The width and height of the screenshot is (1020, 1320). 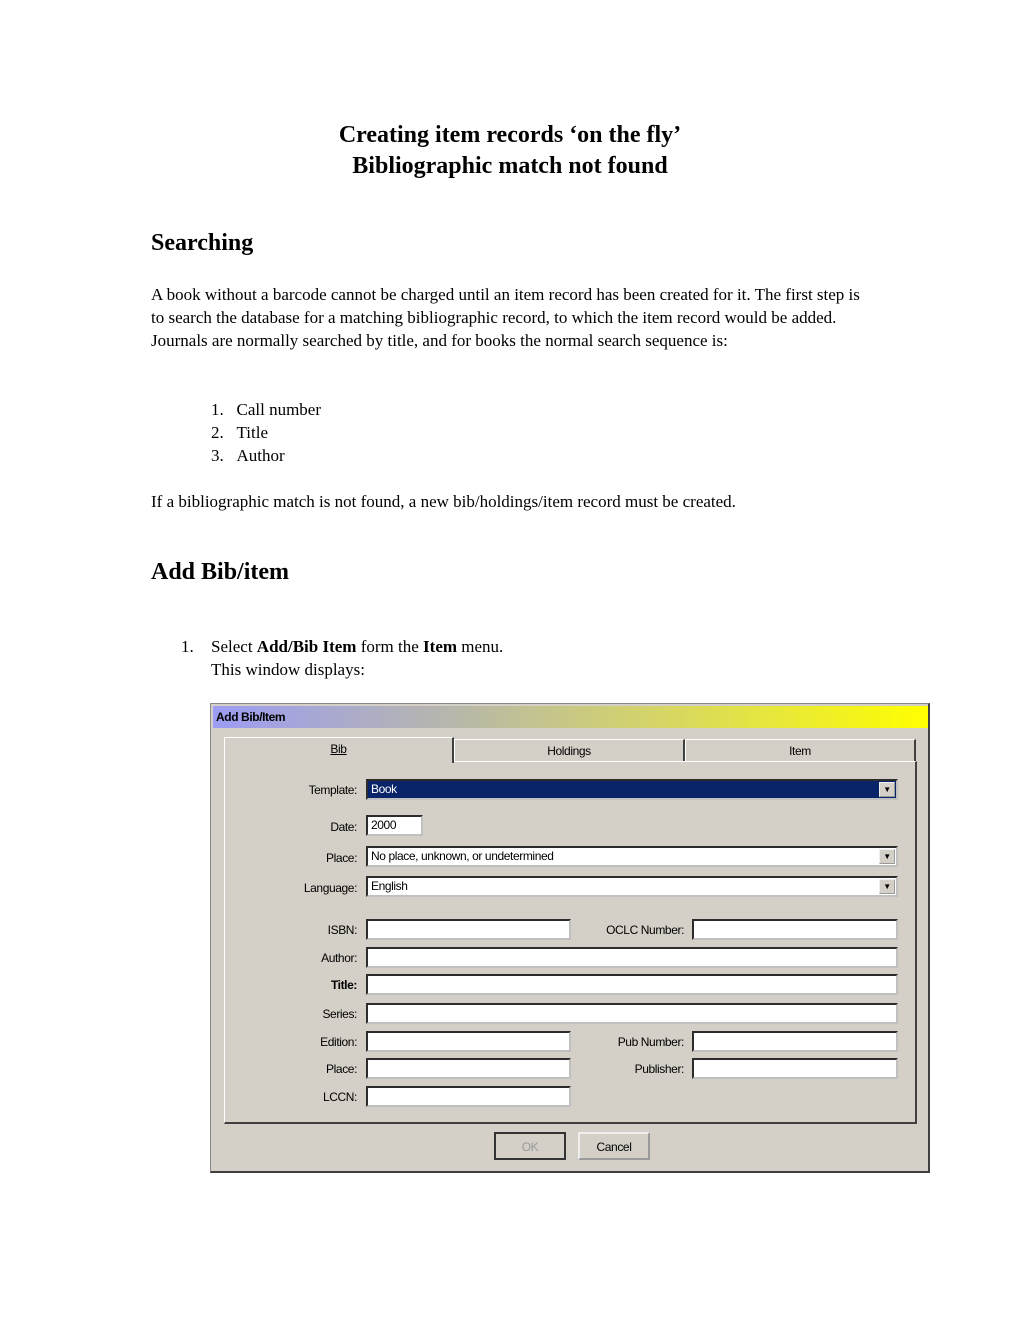 I want to click on title-field, so click(x=632, y=984).